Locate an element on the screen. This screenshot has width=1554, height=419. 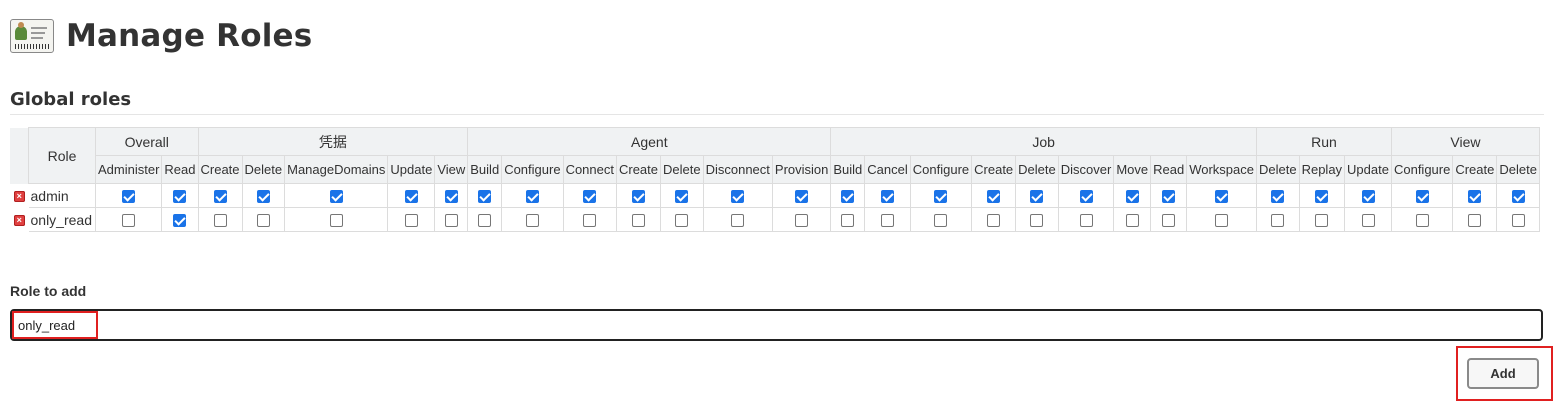
role-to-add-label: Role to add is located at coordinates (48, 291).